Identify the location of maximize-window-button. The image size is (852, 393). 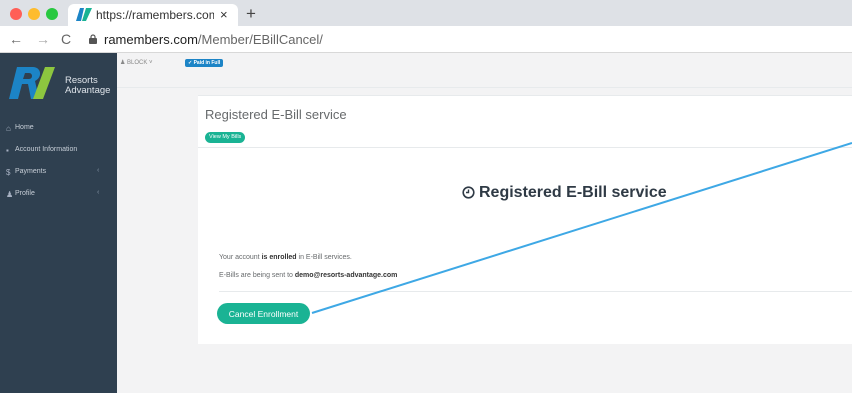
(52, 14).